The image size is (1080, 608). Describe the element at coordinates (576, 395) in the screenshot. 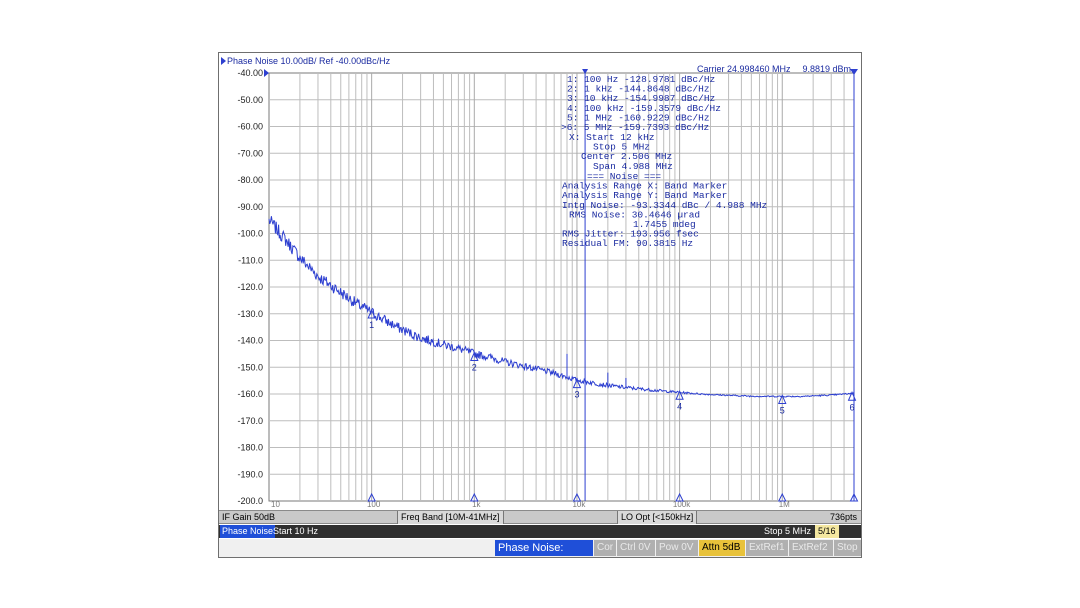

I see `marker-label: 3` at that location.